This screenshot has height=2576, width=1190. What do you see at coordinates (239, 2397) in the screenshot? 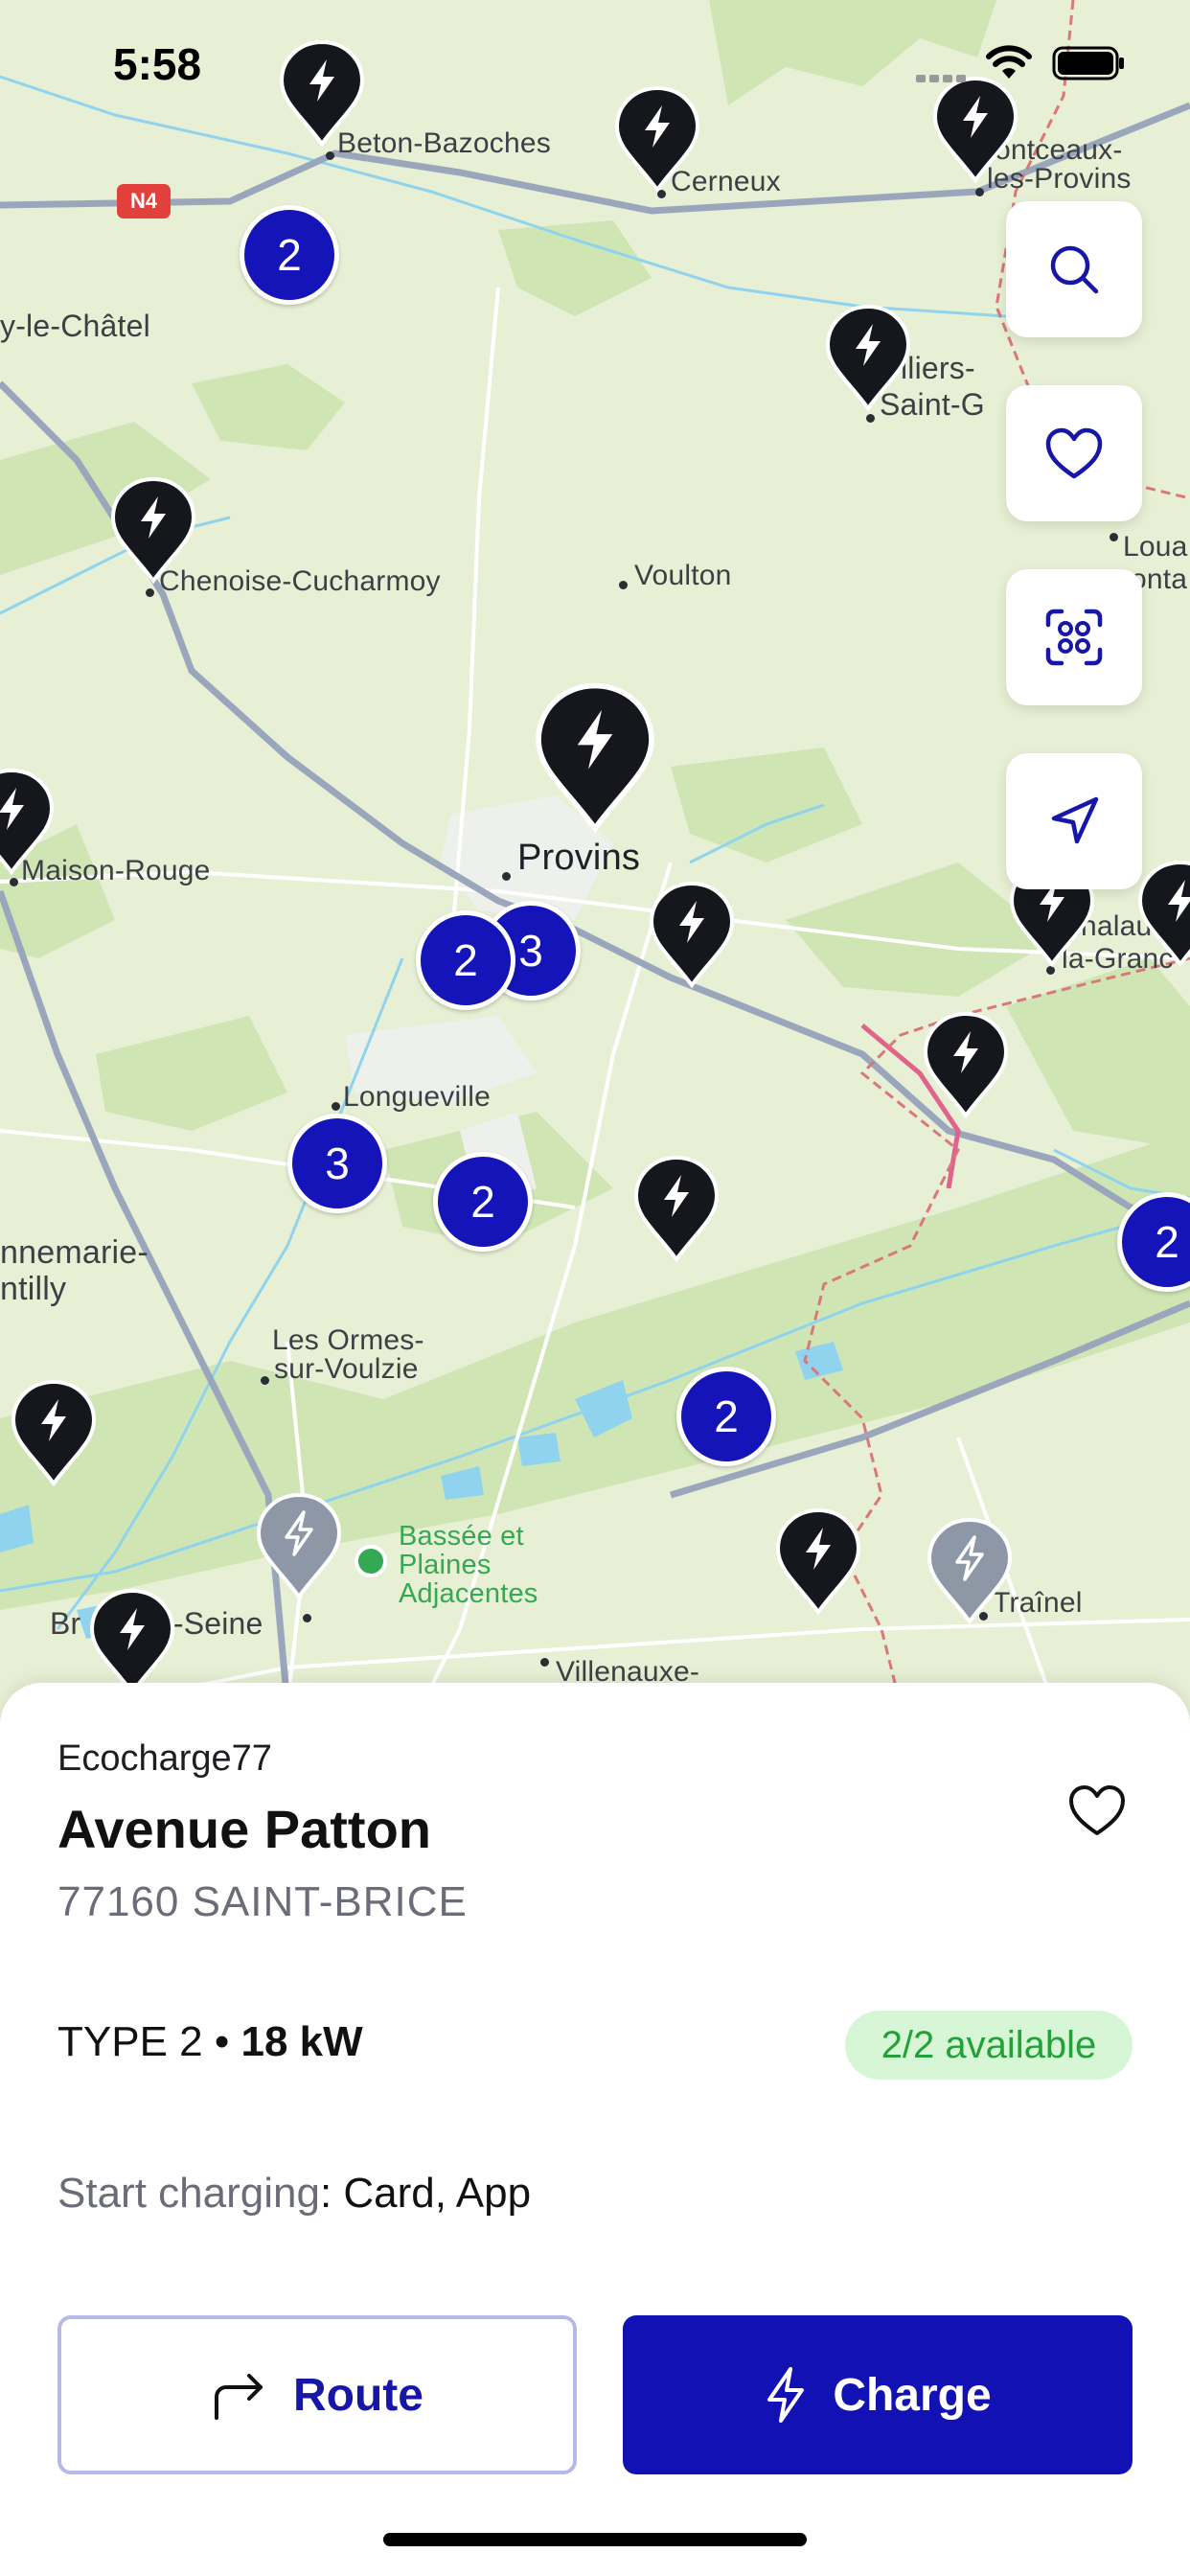
I see `route-arrow-icon` at bounding box center [239, 2397].